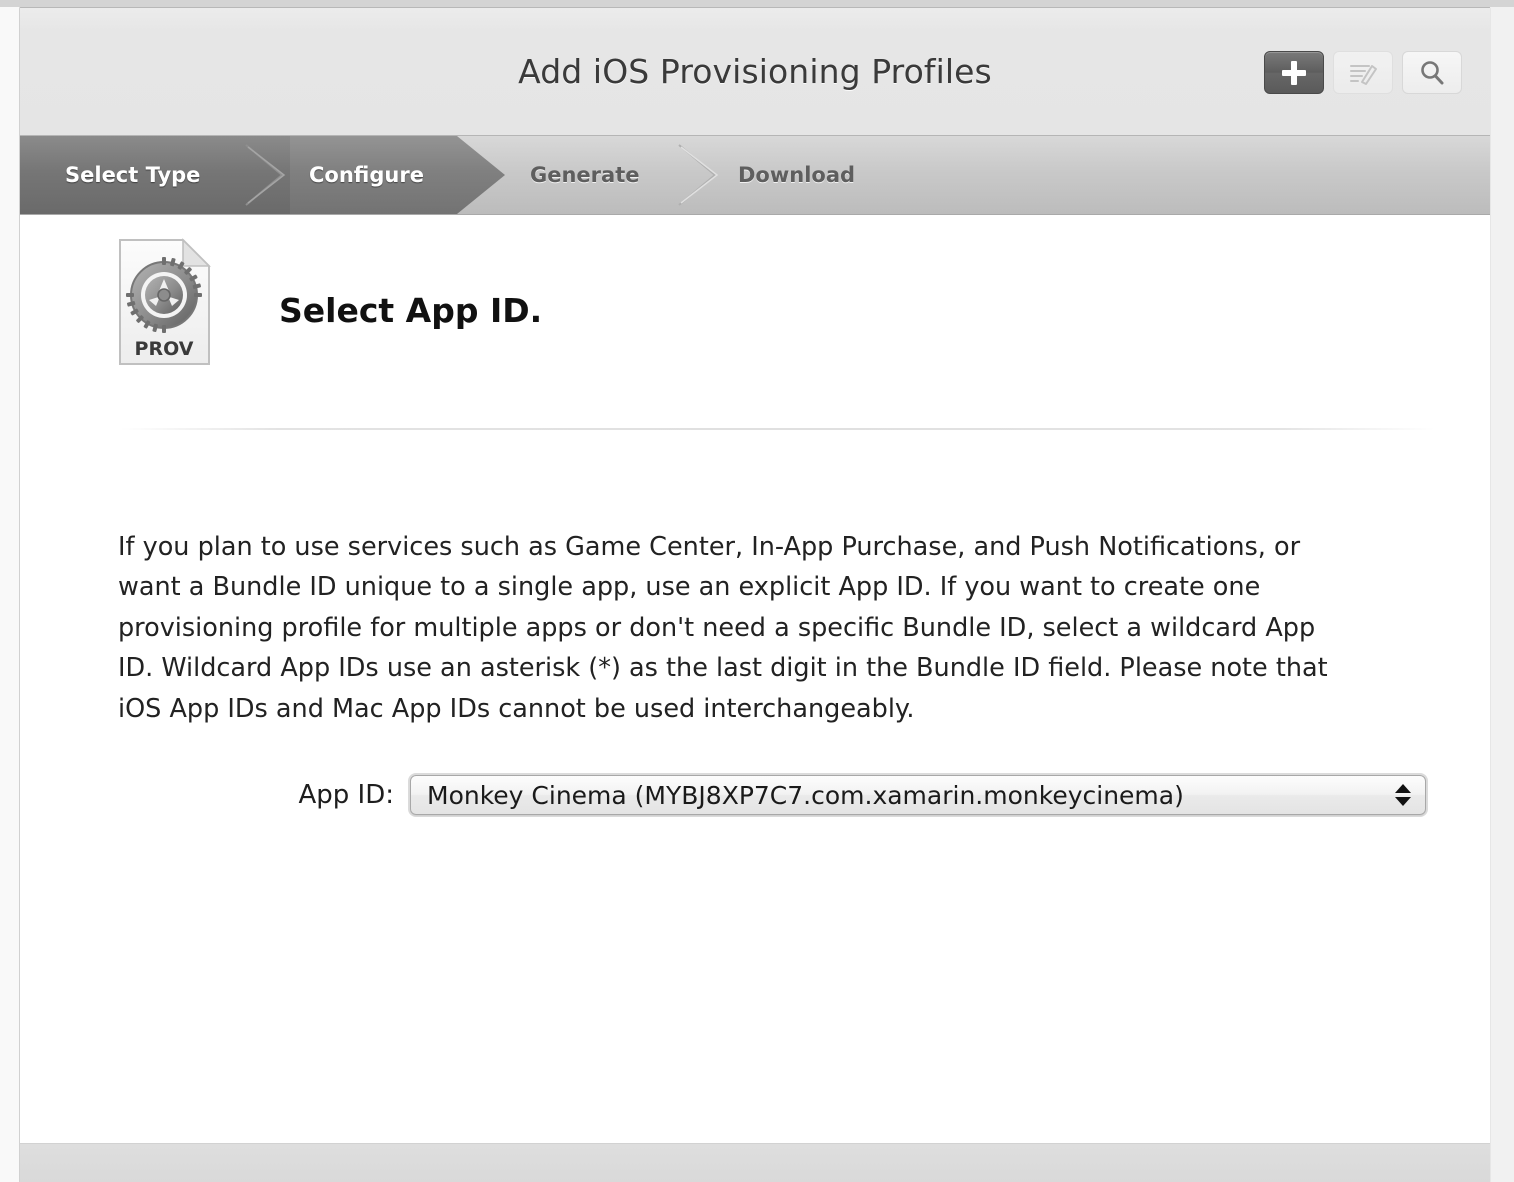 Image resolution: width=1514 pixels, height=1182 pixels. I want to click on content-header: PROV Select App ID., so click(281, 302).